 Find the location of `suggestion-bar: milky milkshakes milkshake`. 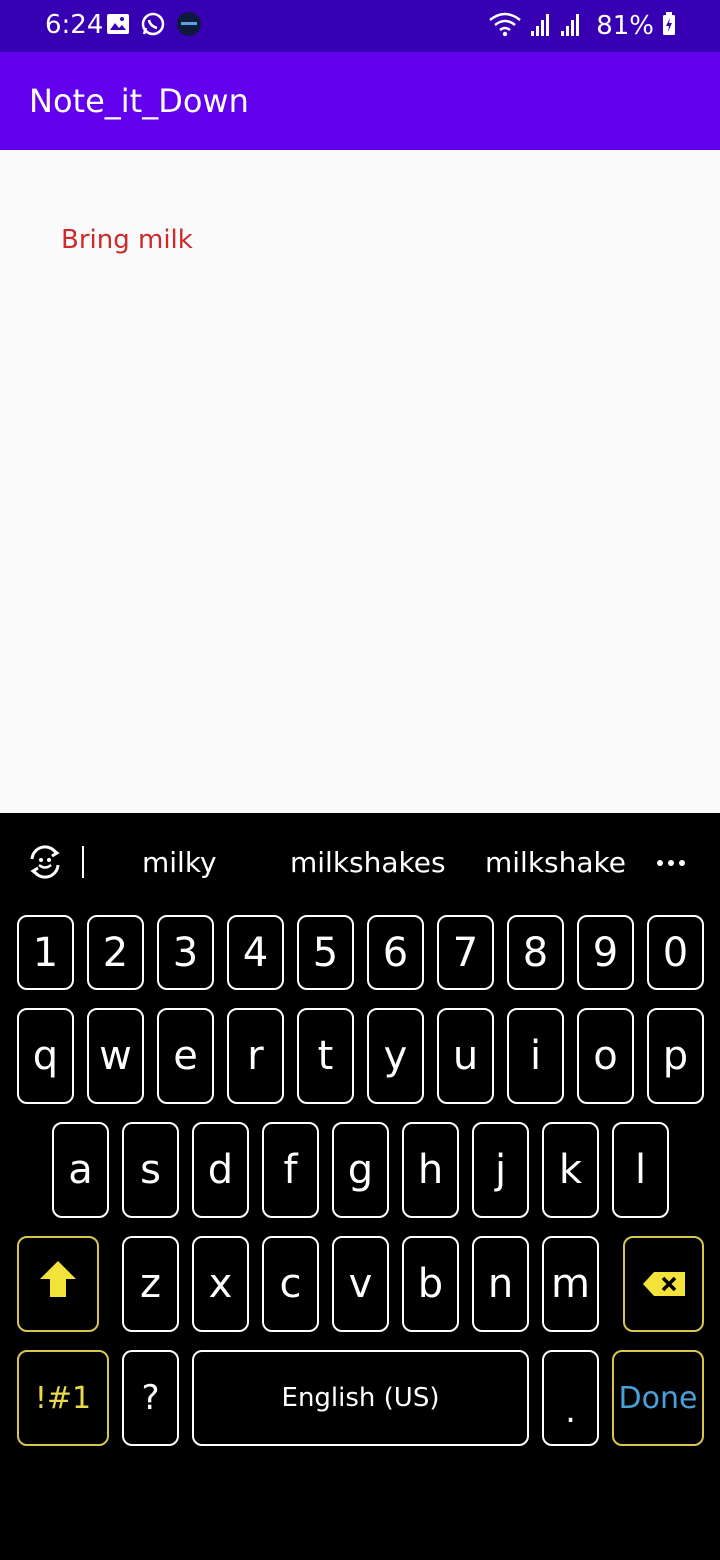

suggestion-bar: milky milkshakes milkshake is located at coordinates (360, 863).